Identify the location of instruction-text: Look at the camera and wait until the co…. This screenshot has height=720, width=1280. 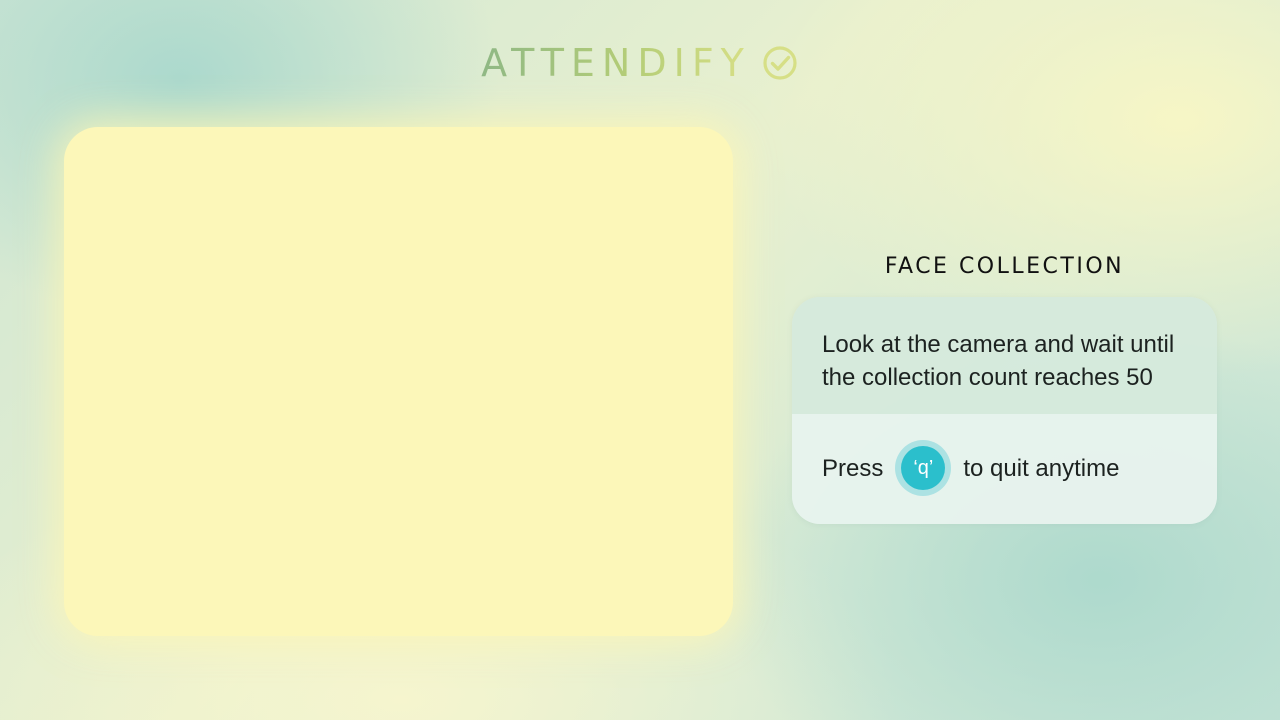
(998, 361).